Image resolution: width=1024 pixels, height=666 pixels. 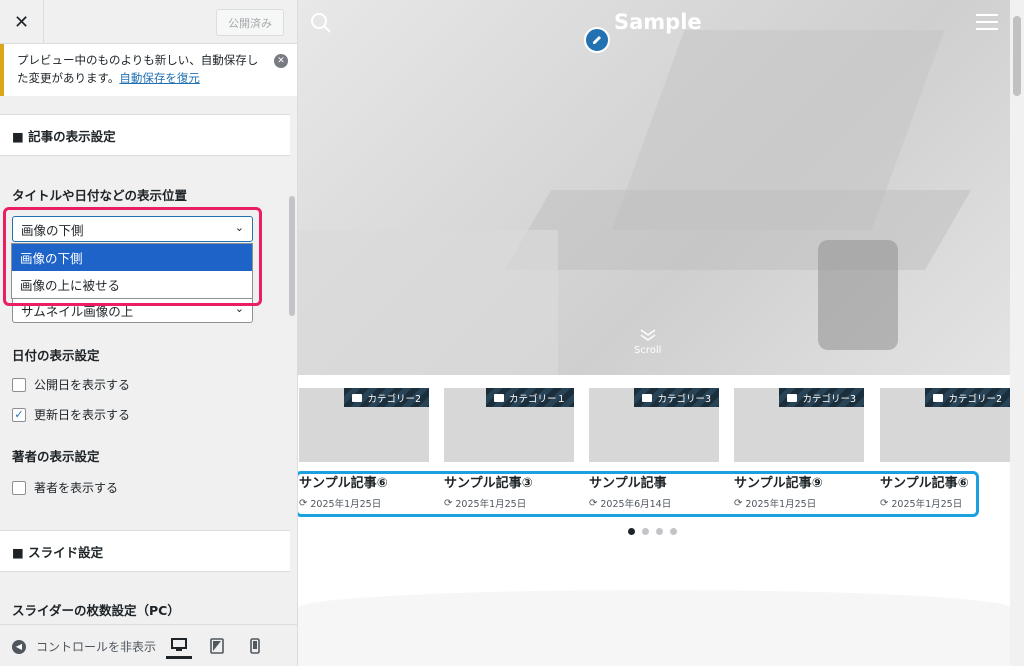 I want to click on collapse-controls-button: ◀ コントロールを非表示, so click(x=84, y=646).